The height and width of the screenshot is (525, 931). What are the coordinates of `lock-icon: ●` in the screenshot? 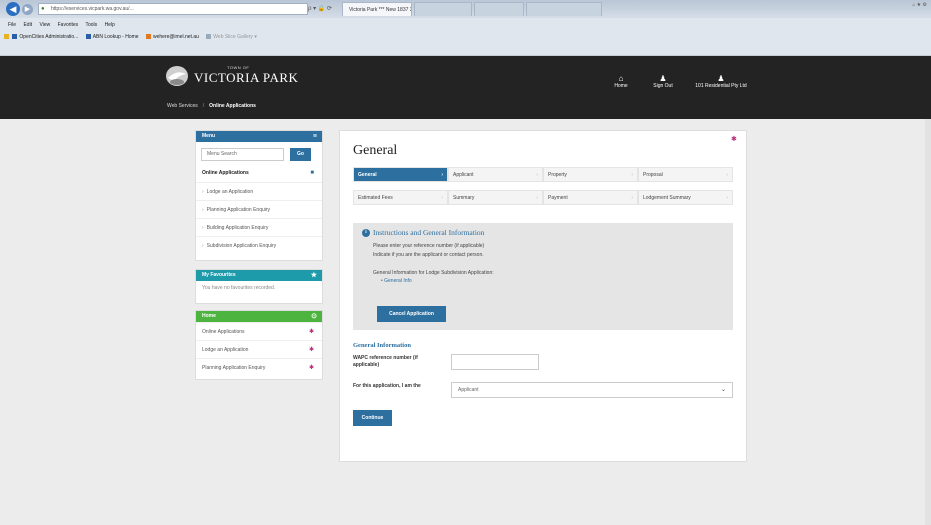 It's located at (43, 9).